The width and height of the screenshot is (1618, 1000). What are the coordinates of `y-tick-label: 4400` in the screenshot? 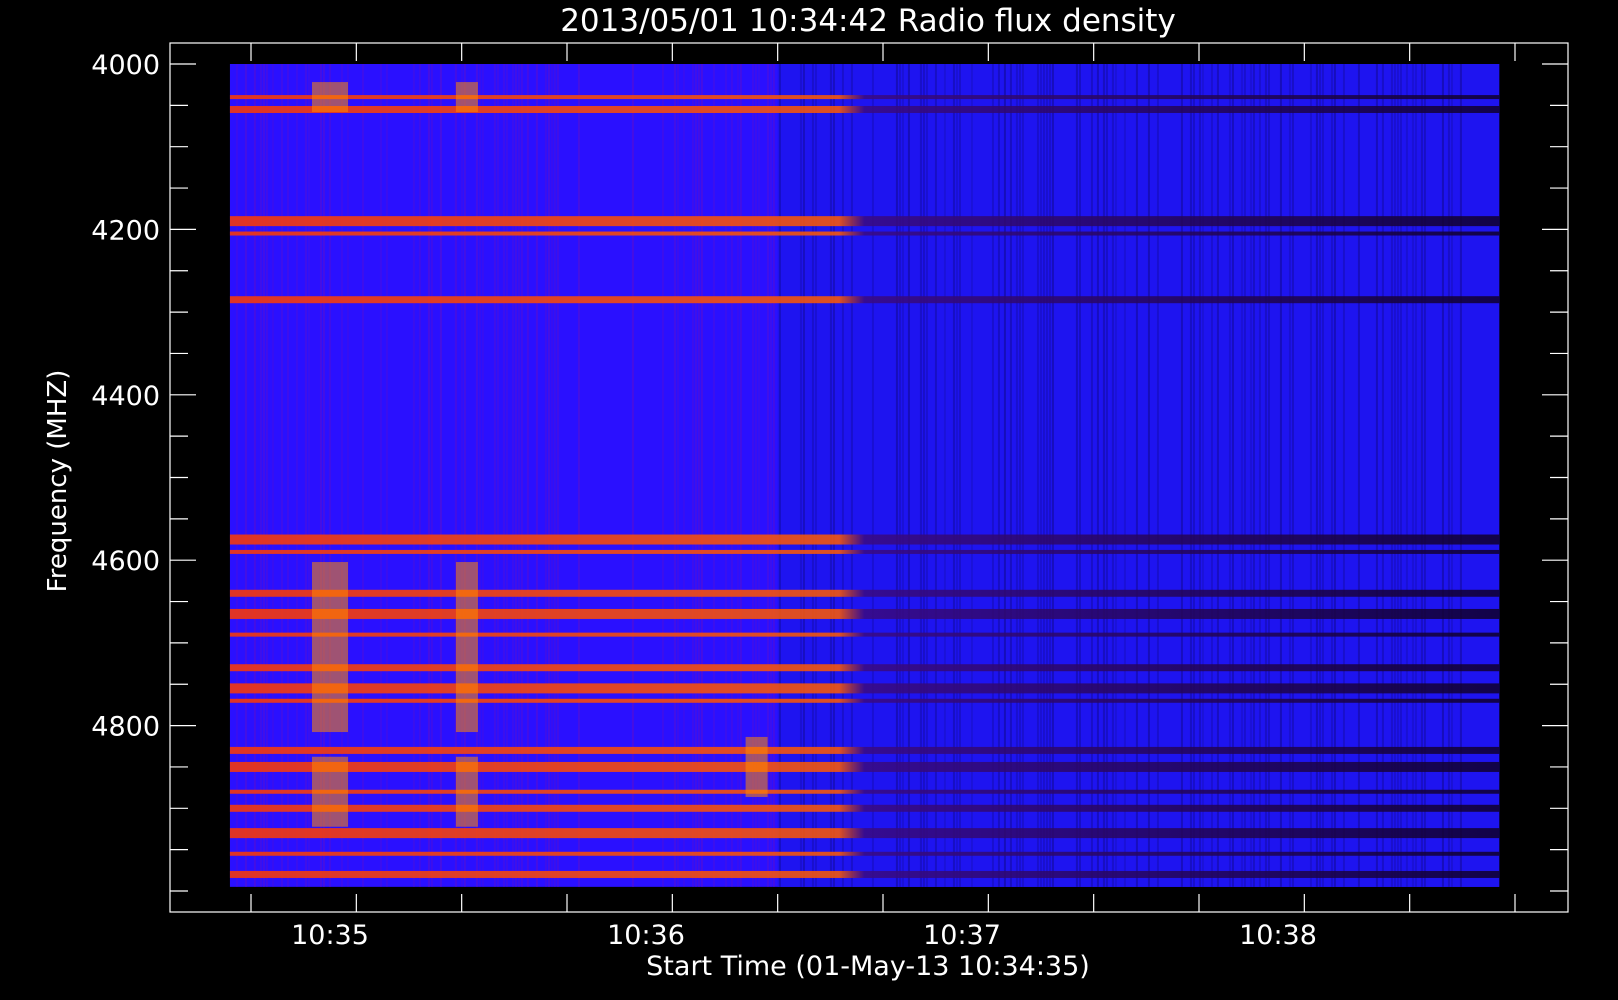 It's located at (125, 396).